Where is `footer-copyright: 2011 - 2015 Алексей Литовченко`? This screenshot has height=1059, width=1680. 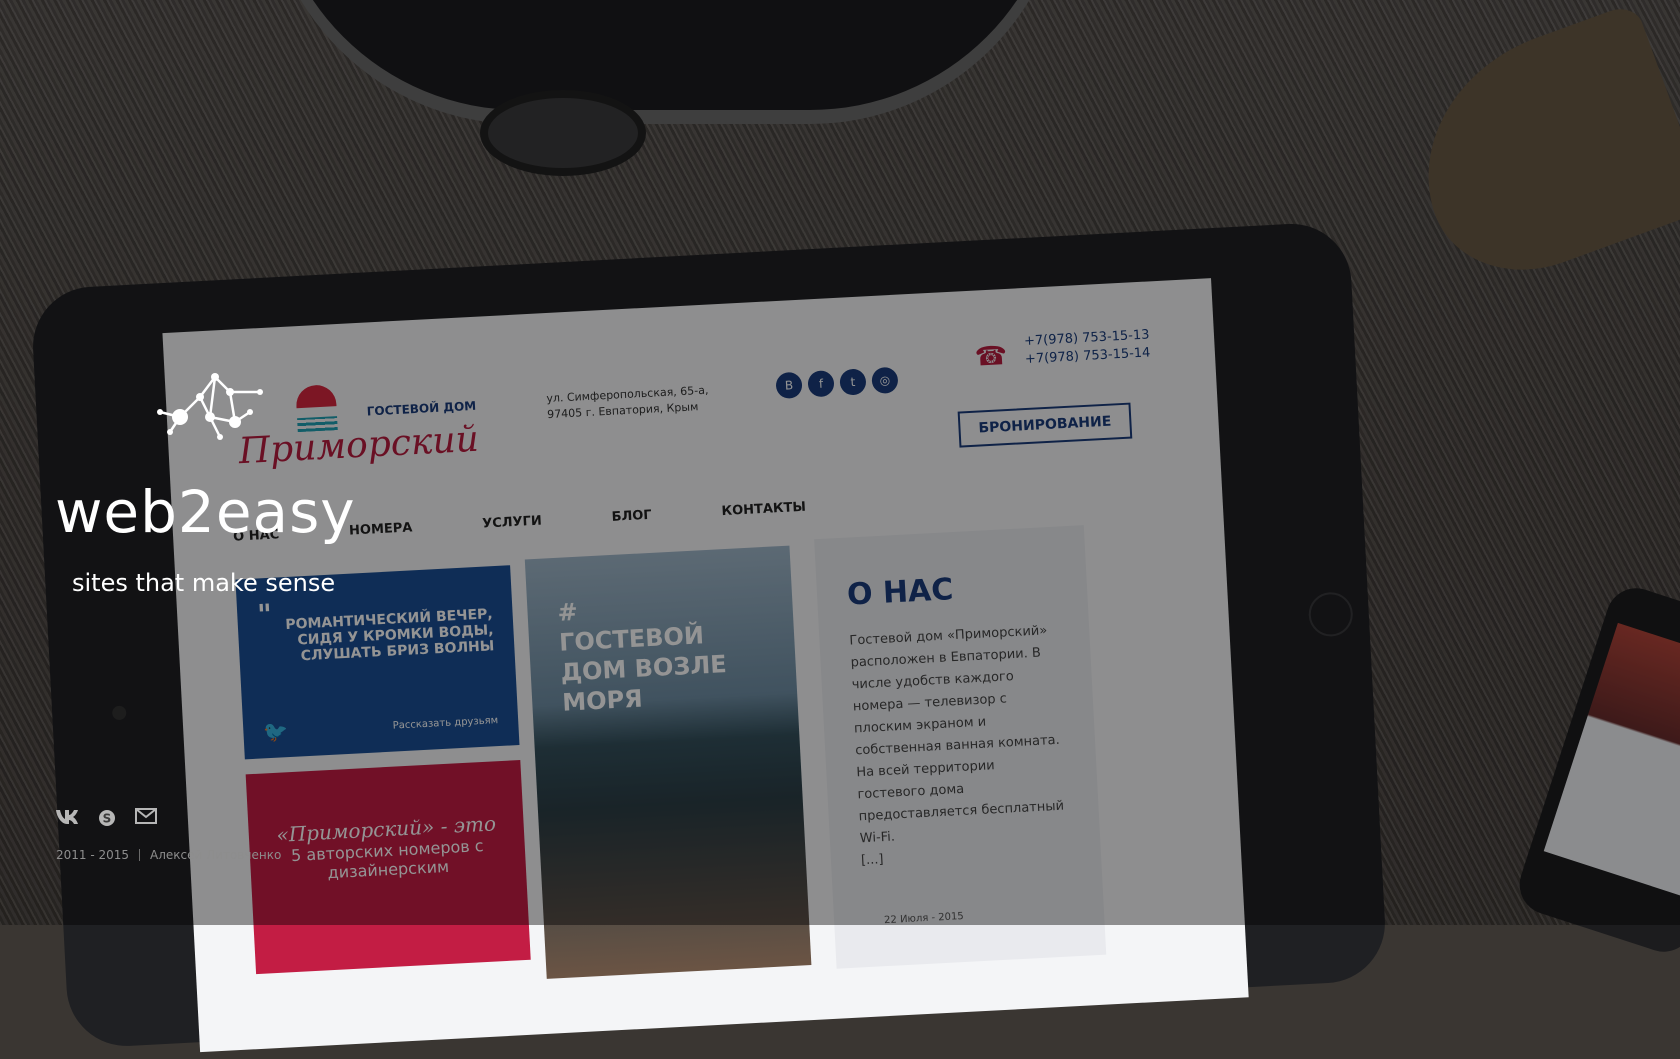
footer-copyright: 2011 - 2015 Алексей Литовченко is located at coordinates (168, 855).